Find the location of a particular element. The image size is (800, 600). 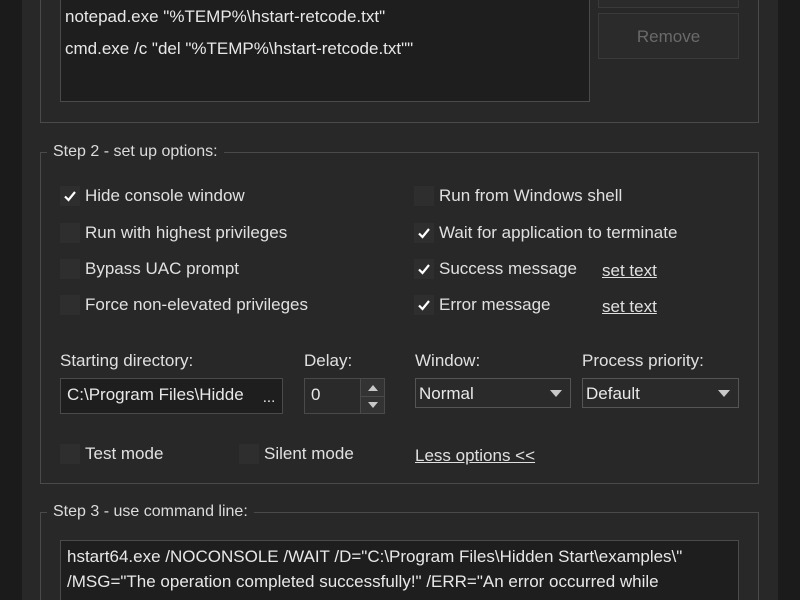

test-mode-checkbox: Test mode is located at coordinates (111, 454).